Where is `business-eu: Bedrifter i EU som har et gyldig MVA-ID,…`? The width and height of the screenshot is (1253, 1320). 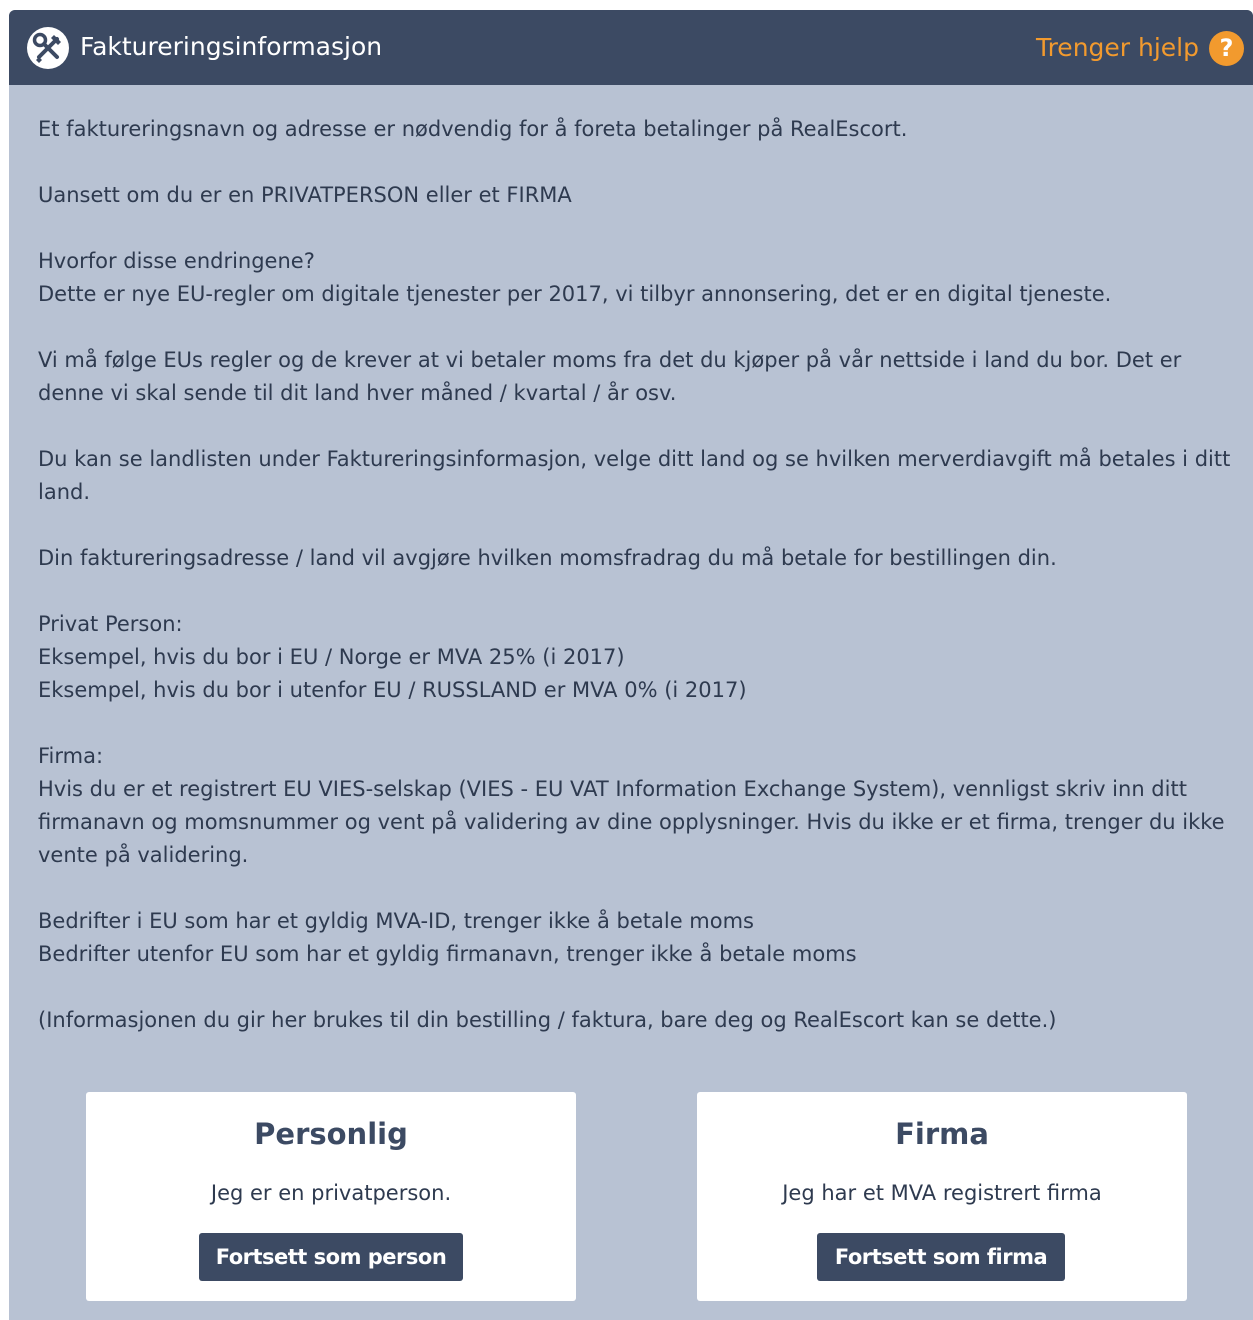
business-eu: Bedrifter i EU som har et gyldig MVA-ID,… is located at coordinates (396, 921).